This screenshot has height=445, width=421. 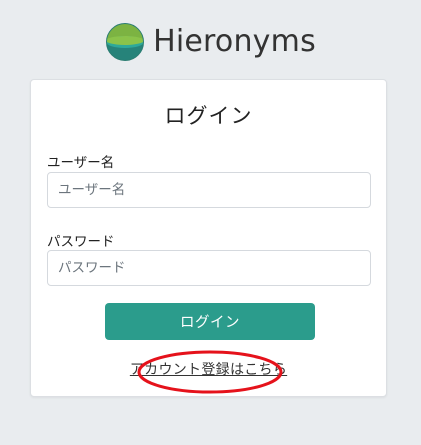 I want to click on login-title: ログイン, so click(x=208, y=116).